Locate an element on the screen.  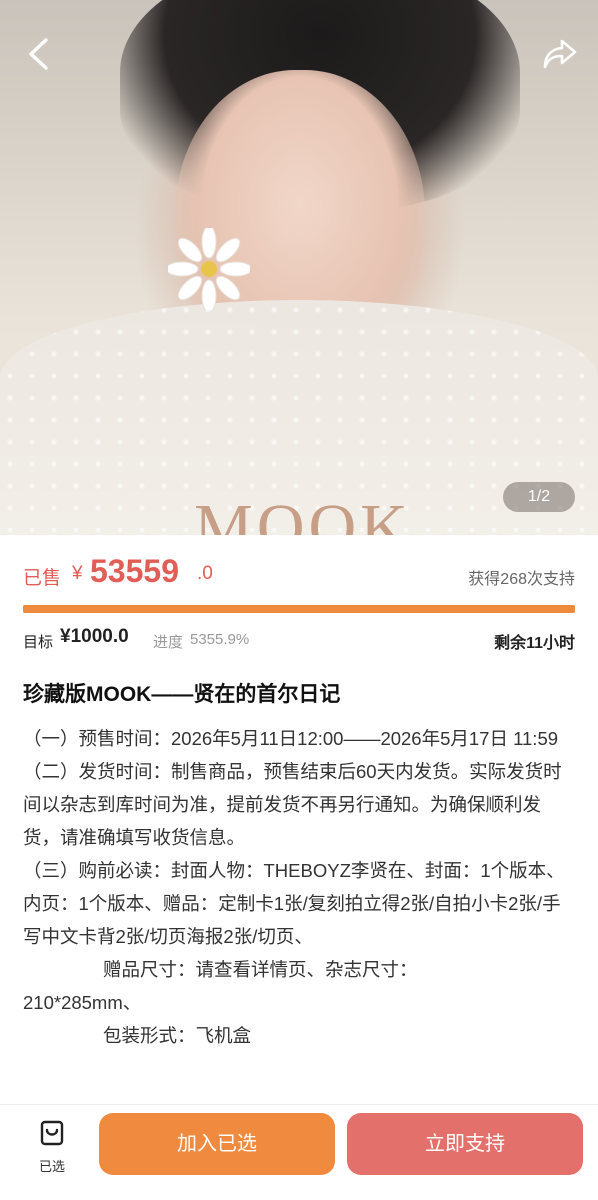
progress-label: 进度 is located at coordinates (168, 642).